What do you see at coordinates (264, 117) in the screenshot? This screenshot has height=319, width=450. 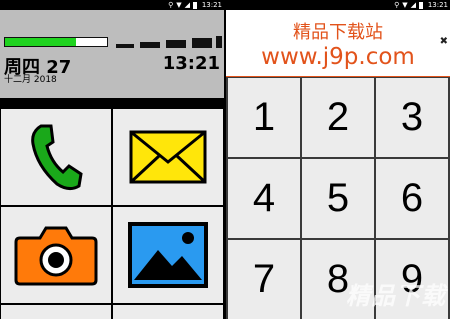 I see `dial-key-1: 1` at bounding box center [264, 117].